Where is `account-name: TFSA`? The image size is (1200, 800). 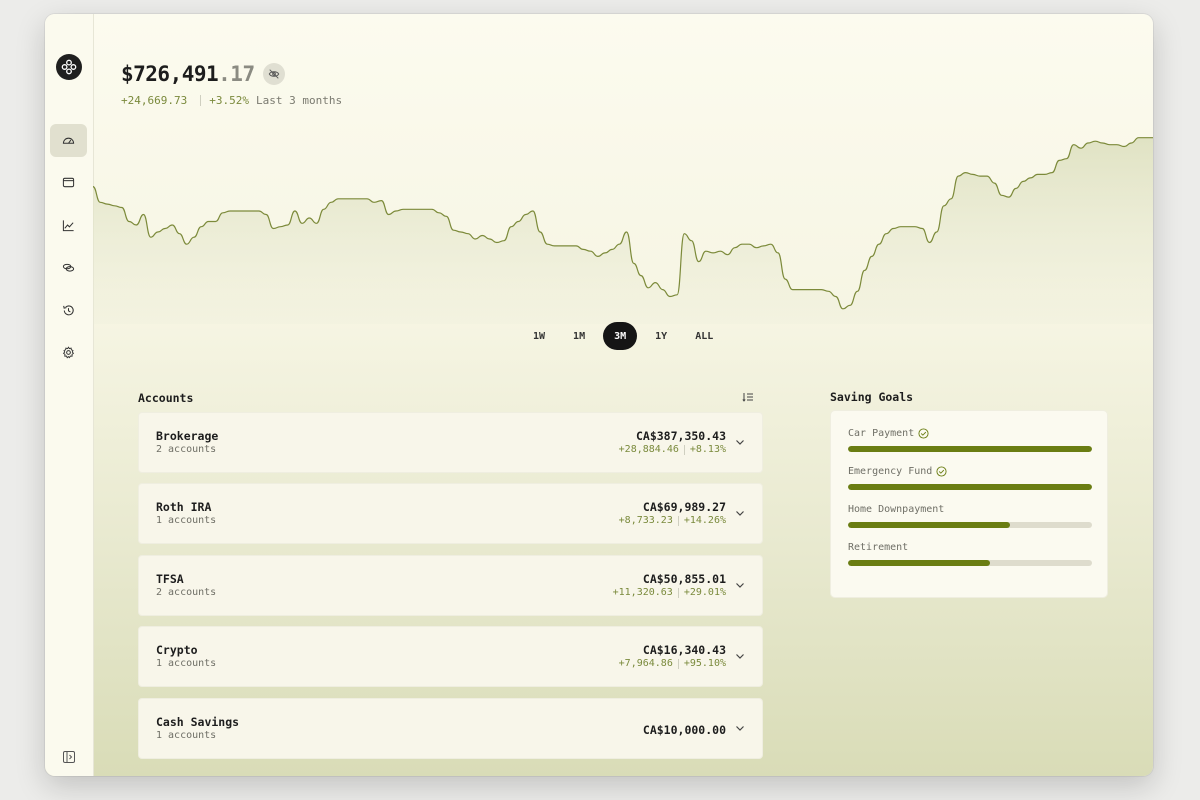 account-name: TFSA is located at coordinates (170, 579).